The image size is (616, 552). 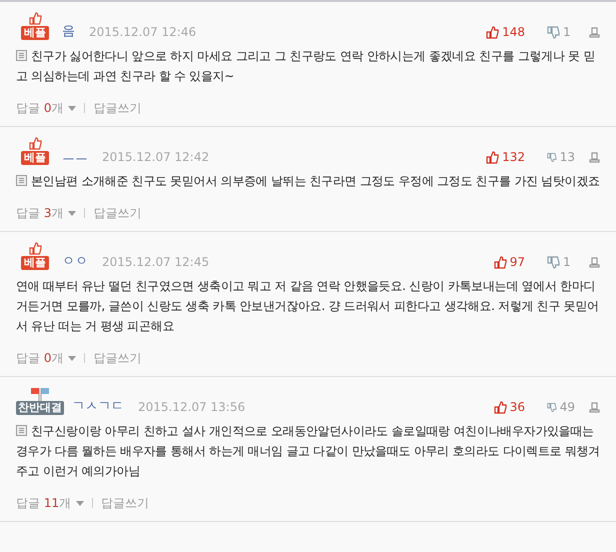 What do you see at coordinates (192, 407) in the screenshot?
I see `comment-time: 2015.12.07 13:56` at bounding box center [192, 407].